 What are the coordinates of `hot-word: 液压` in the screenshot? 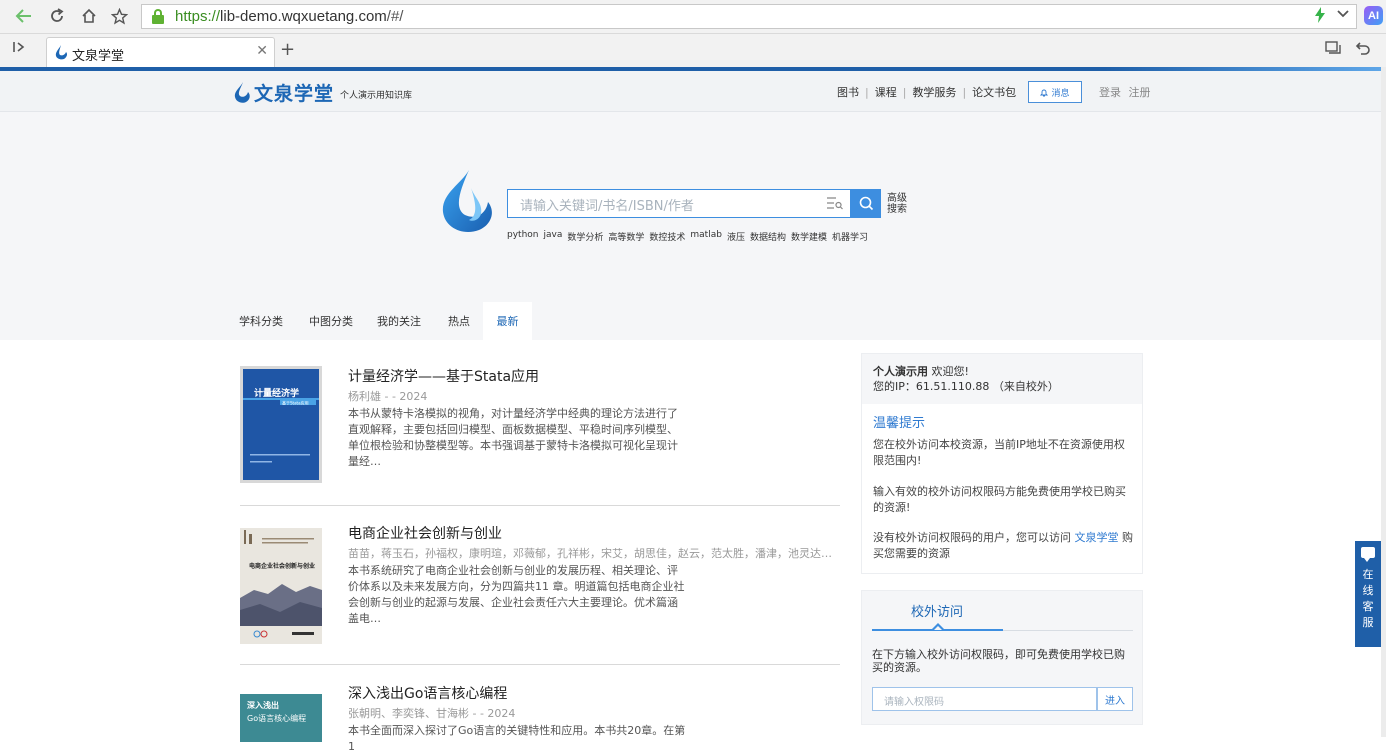 It's located at (736, 236).